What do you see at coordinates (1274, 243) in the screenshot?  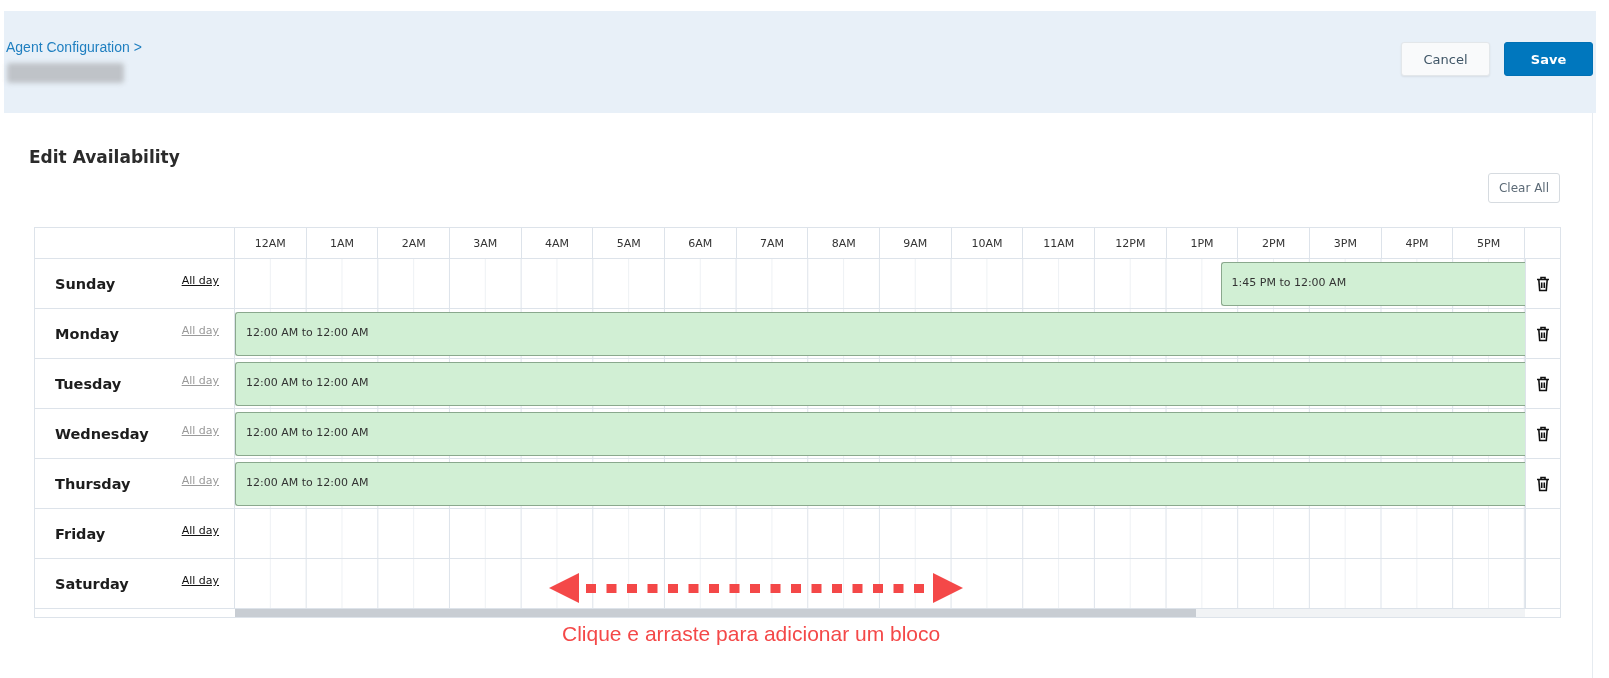 I see `hour-label: 2PM` at bounding box center [1274, 243].